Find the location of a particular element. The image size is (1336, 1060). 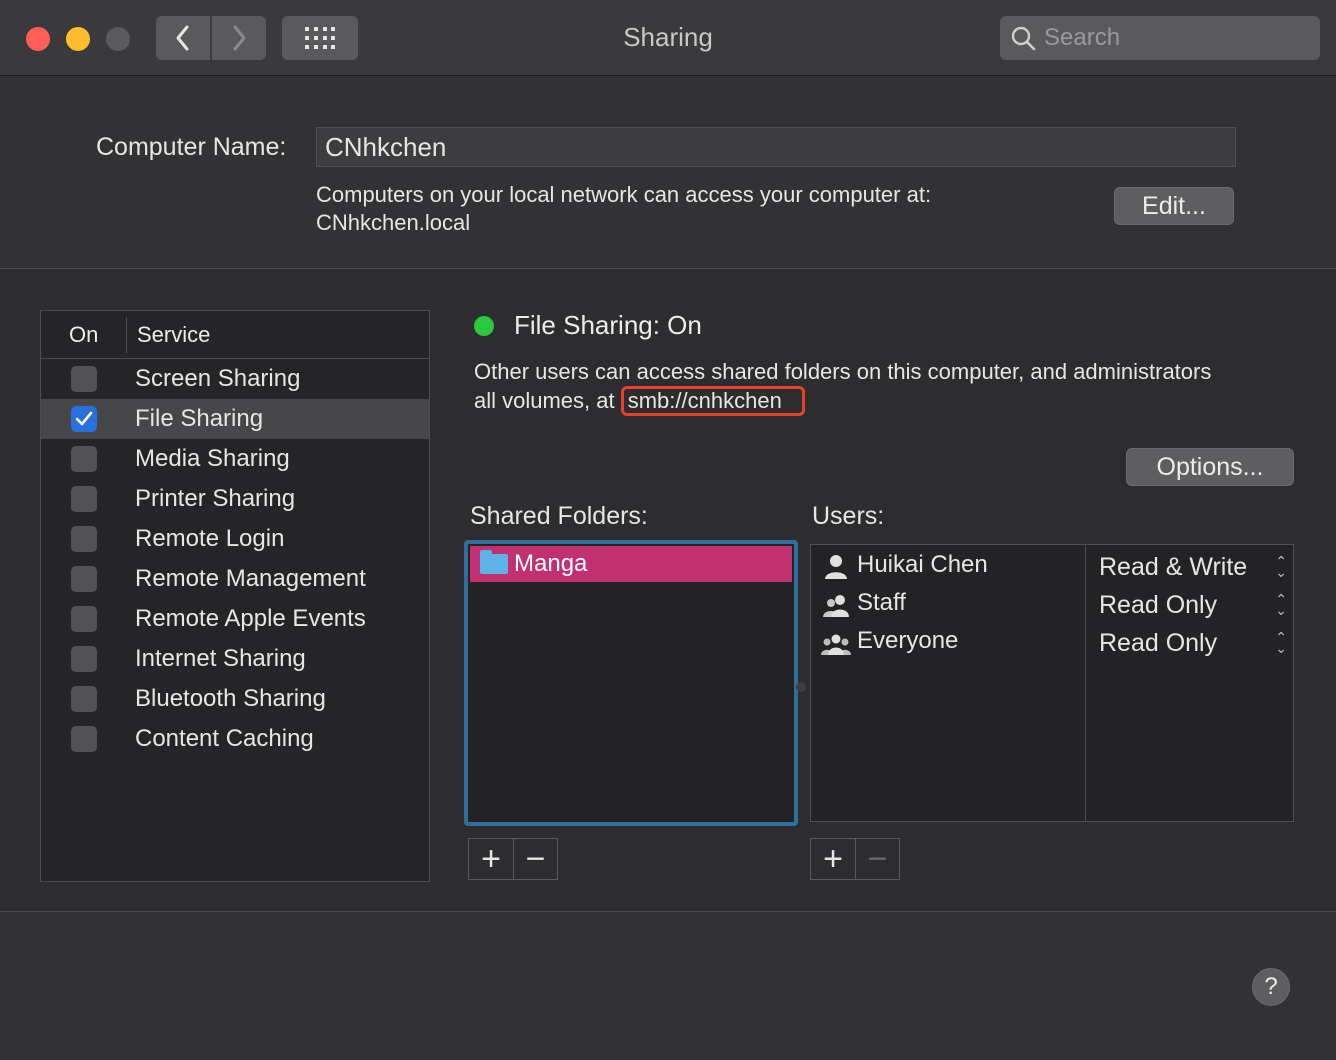

computer-name-label: Computer Name: is located at coordinates (191, 147).